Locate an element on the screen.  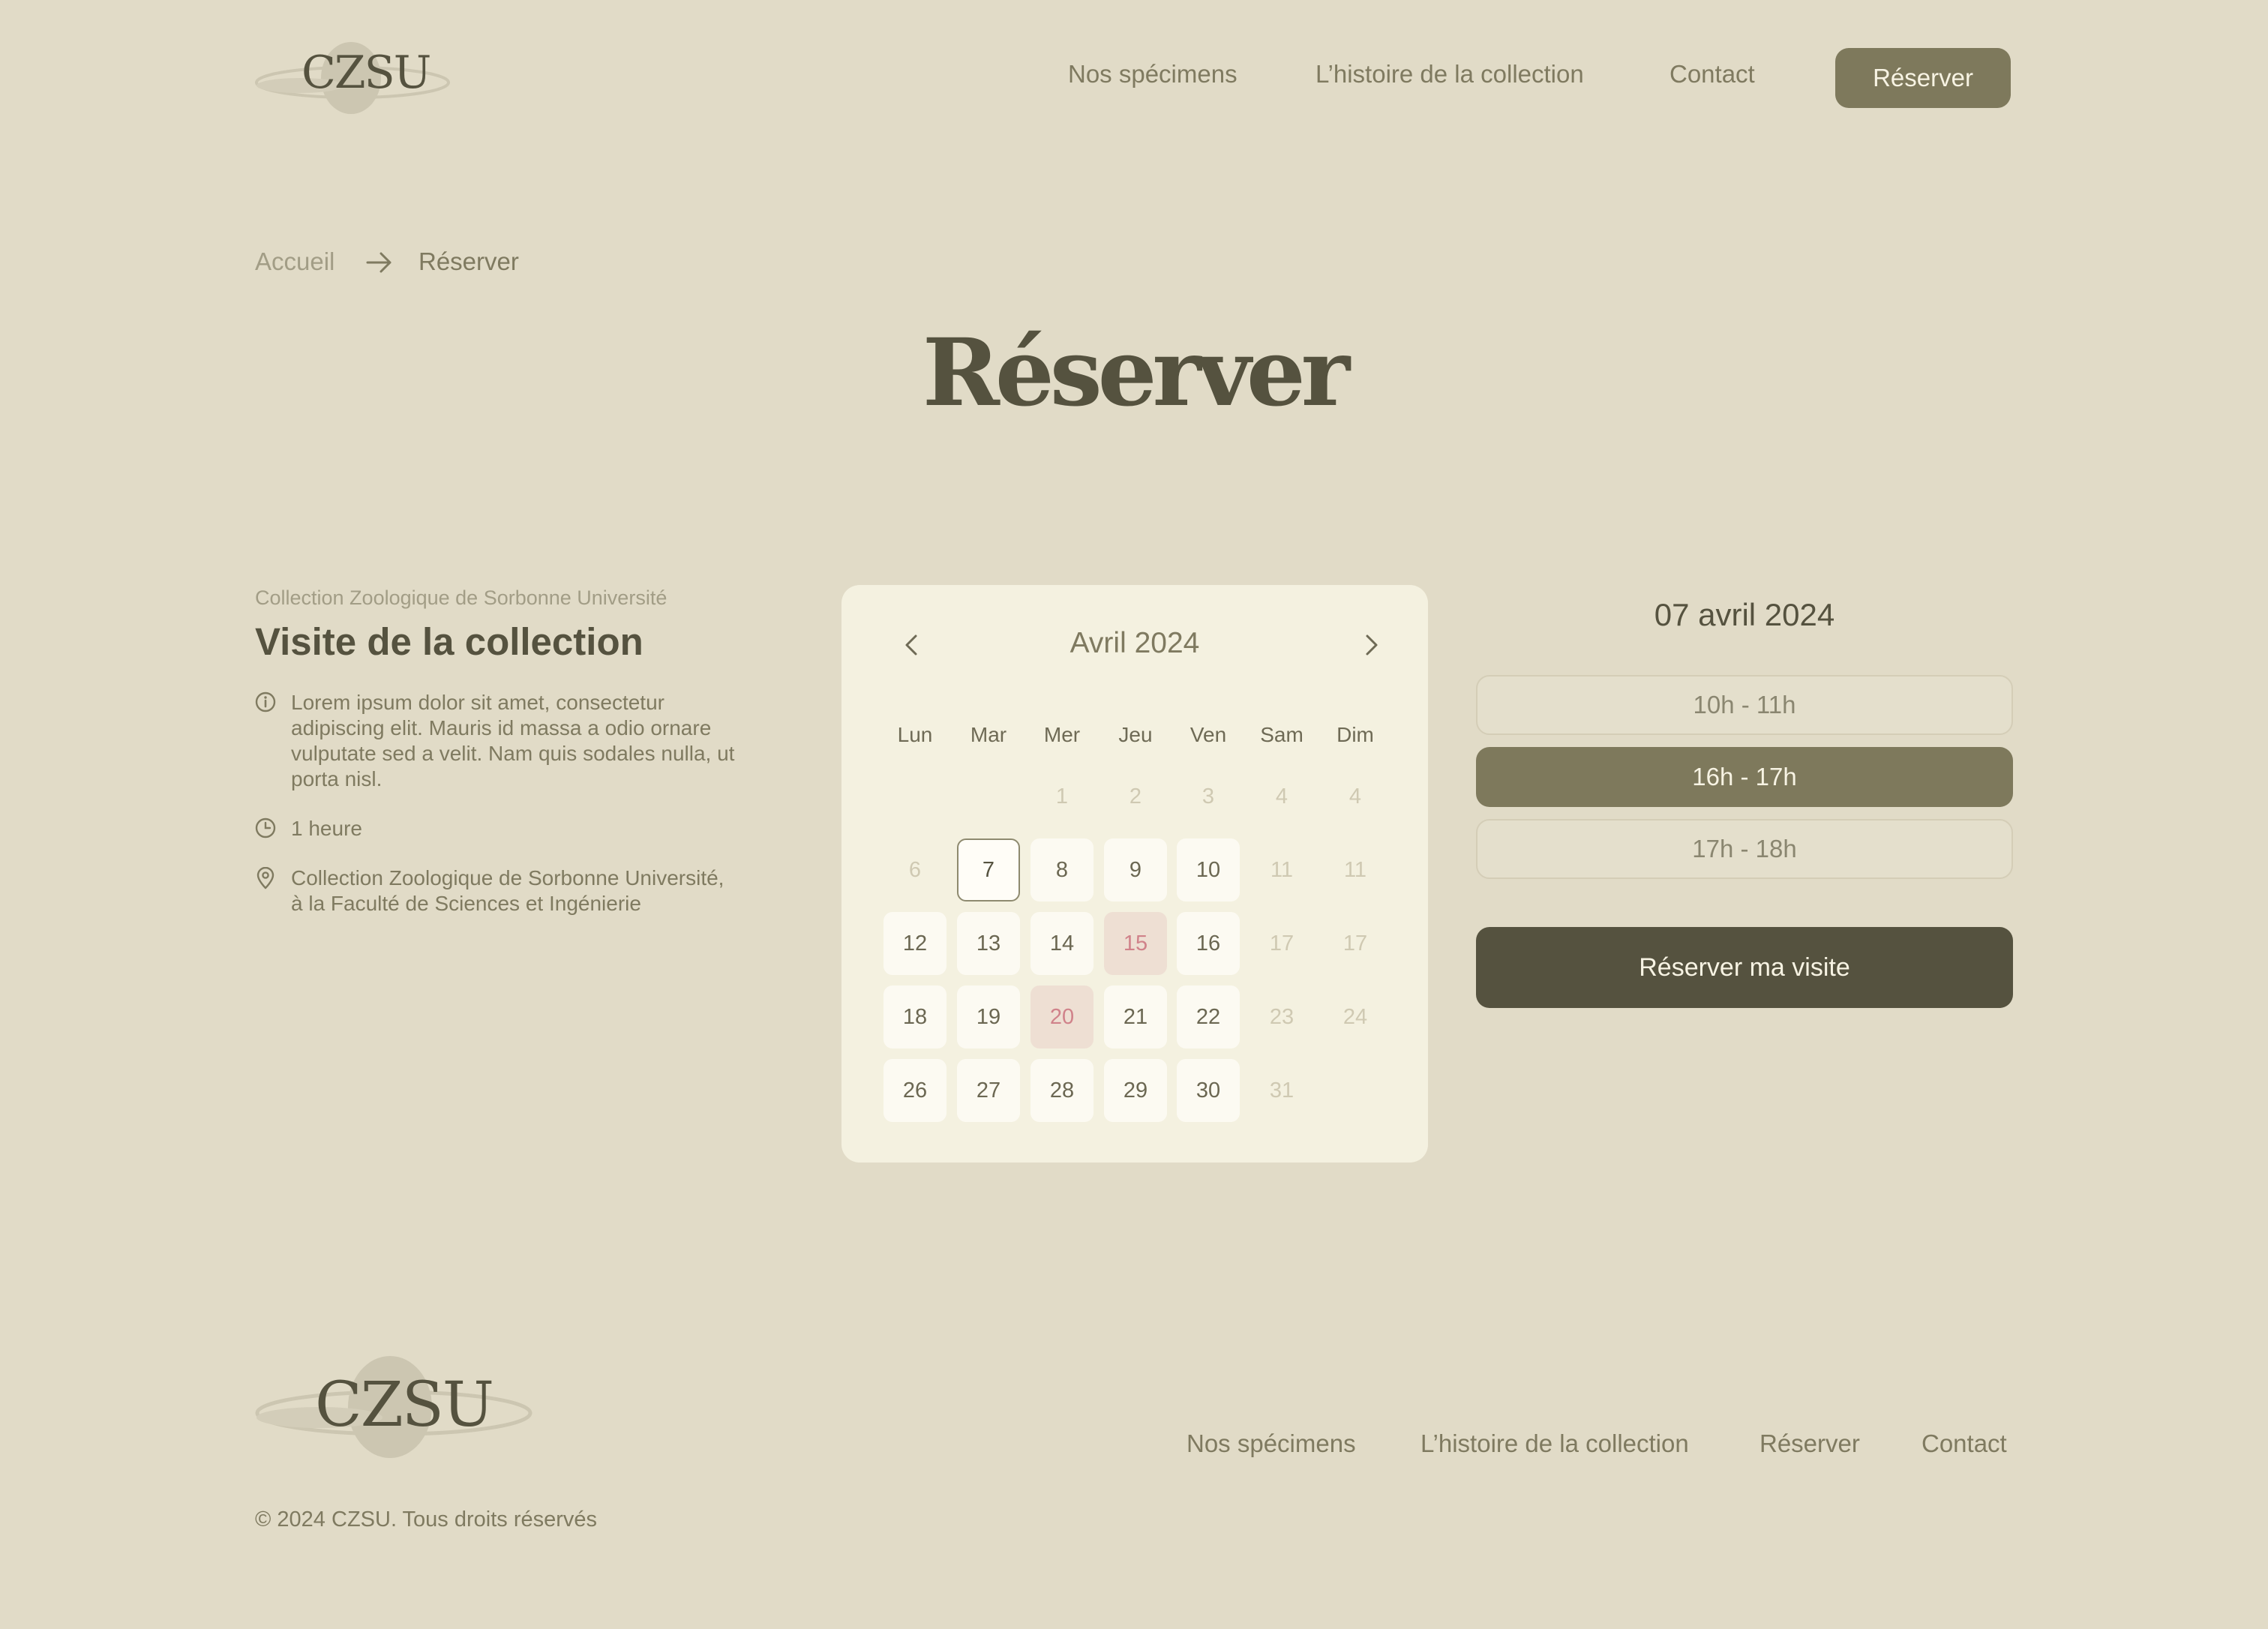
footer-link-history: L’histoire de la collection is located at coordinates (1554, 1444).